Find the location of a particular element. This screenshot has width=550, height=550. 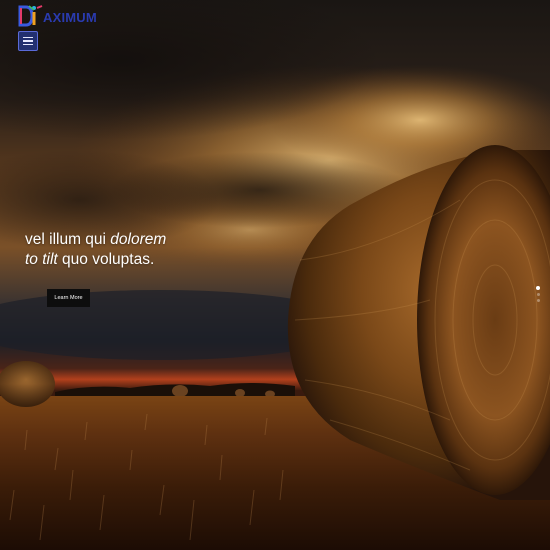

hero-headline-line-2: to tilt quo voluptas. is located at coordinates (155, 260).